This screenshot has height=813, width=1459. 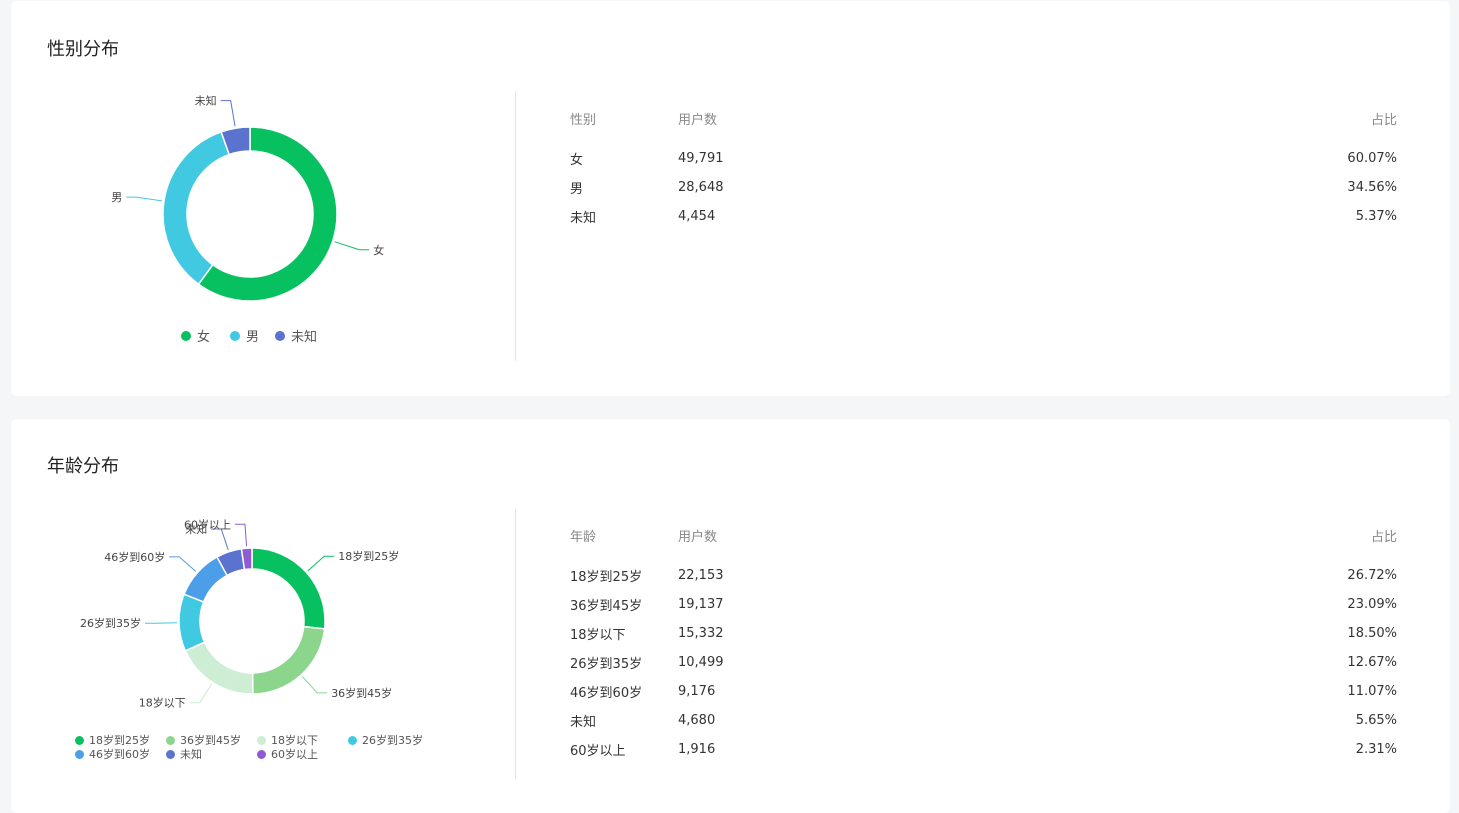 I want to click on table-row: 26岁到35岁 10,499 12.67%, so click(x=983, y=662).